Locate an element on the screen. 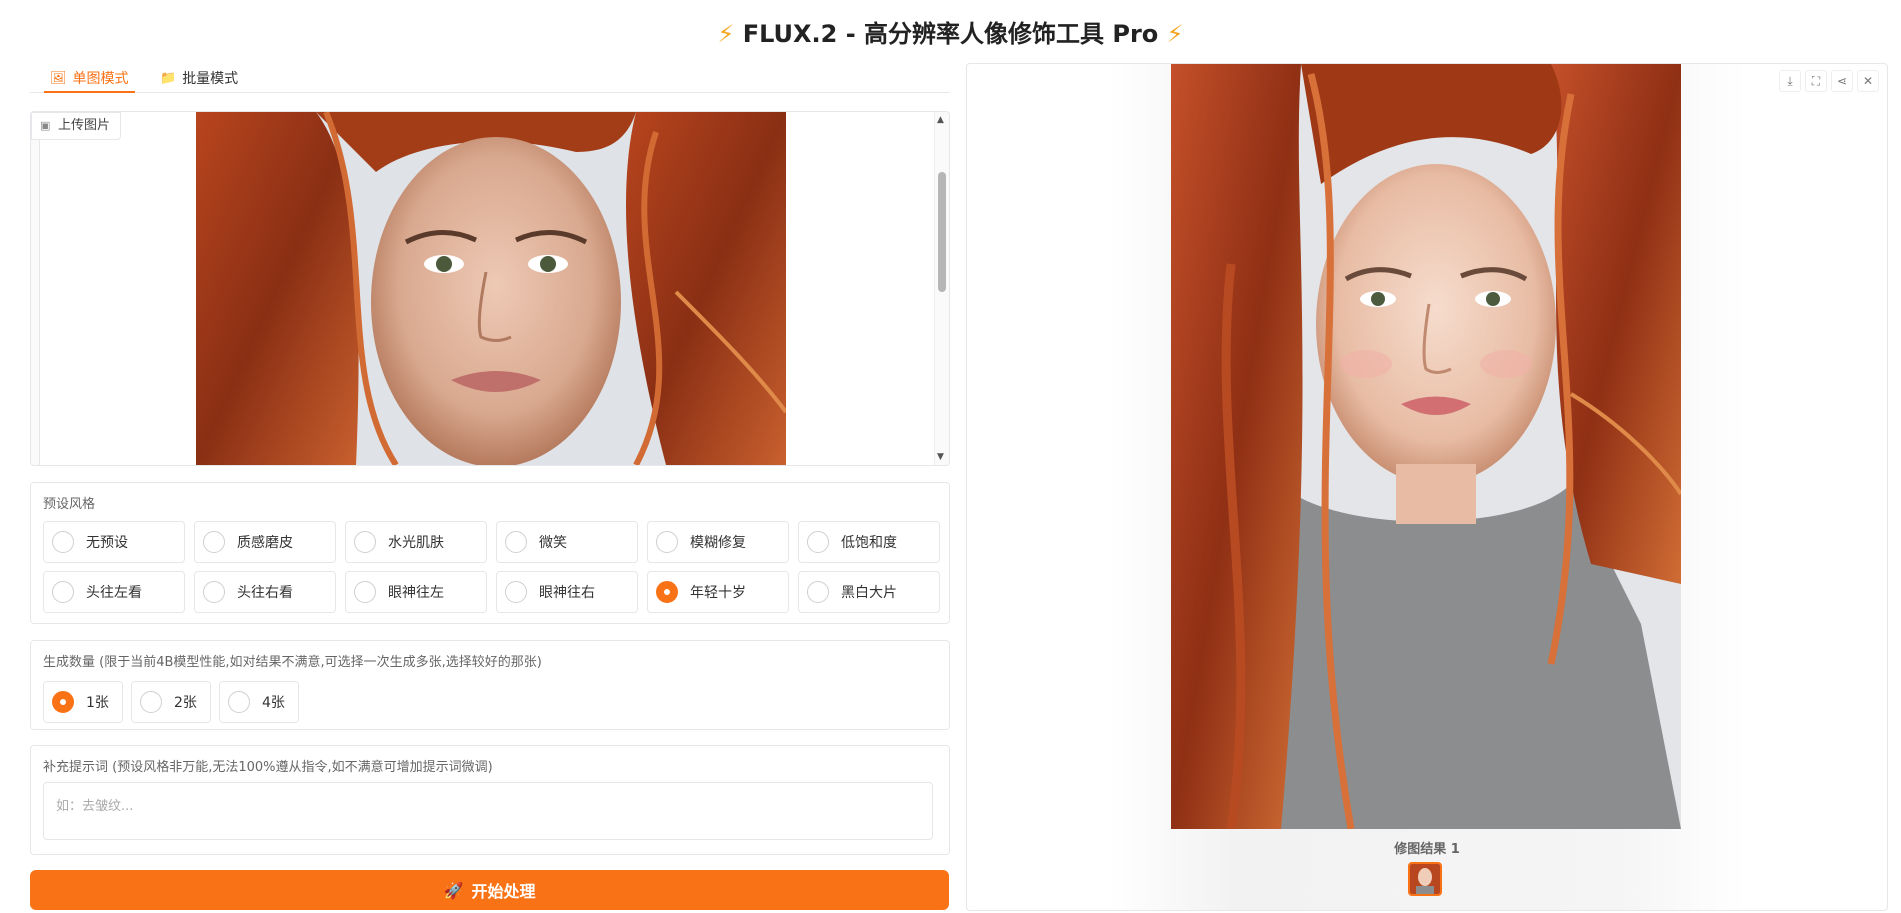 The width and height of the screenshot is (1901, 913). start-button-label: 开始处理 is located at coordinates (503, 891).